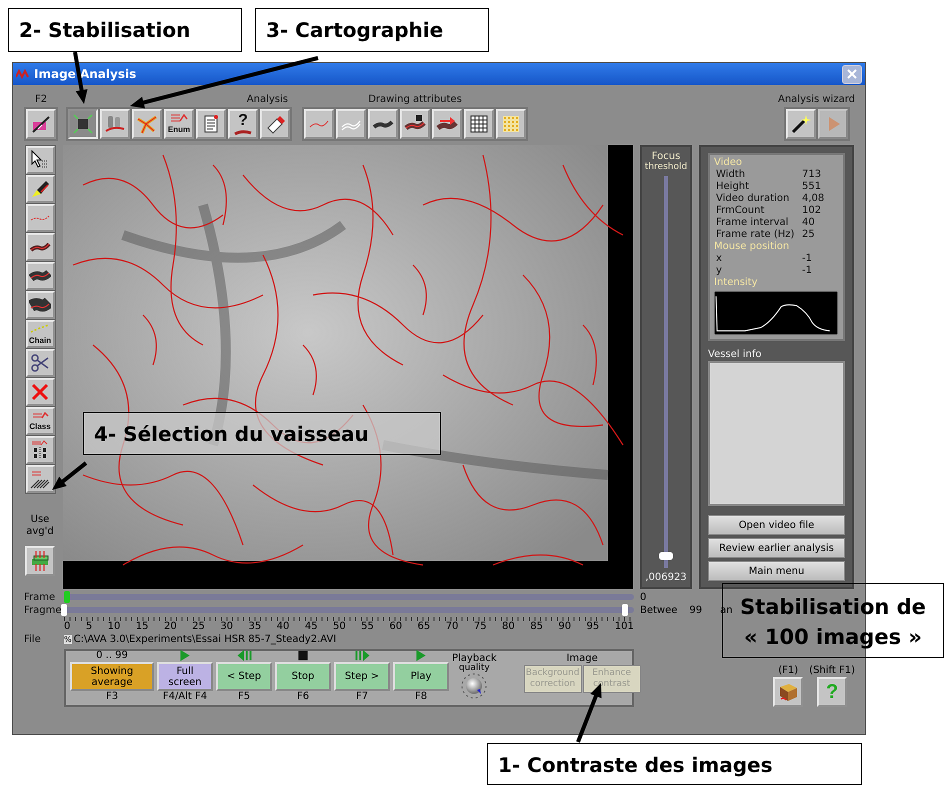 The height and width of the screenshot is (785, 944). Describe the element at coordinates (362, 655) in the screenshot. I see `step-forward-icon` at that location.